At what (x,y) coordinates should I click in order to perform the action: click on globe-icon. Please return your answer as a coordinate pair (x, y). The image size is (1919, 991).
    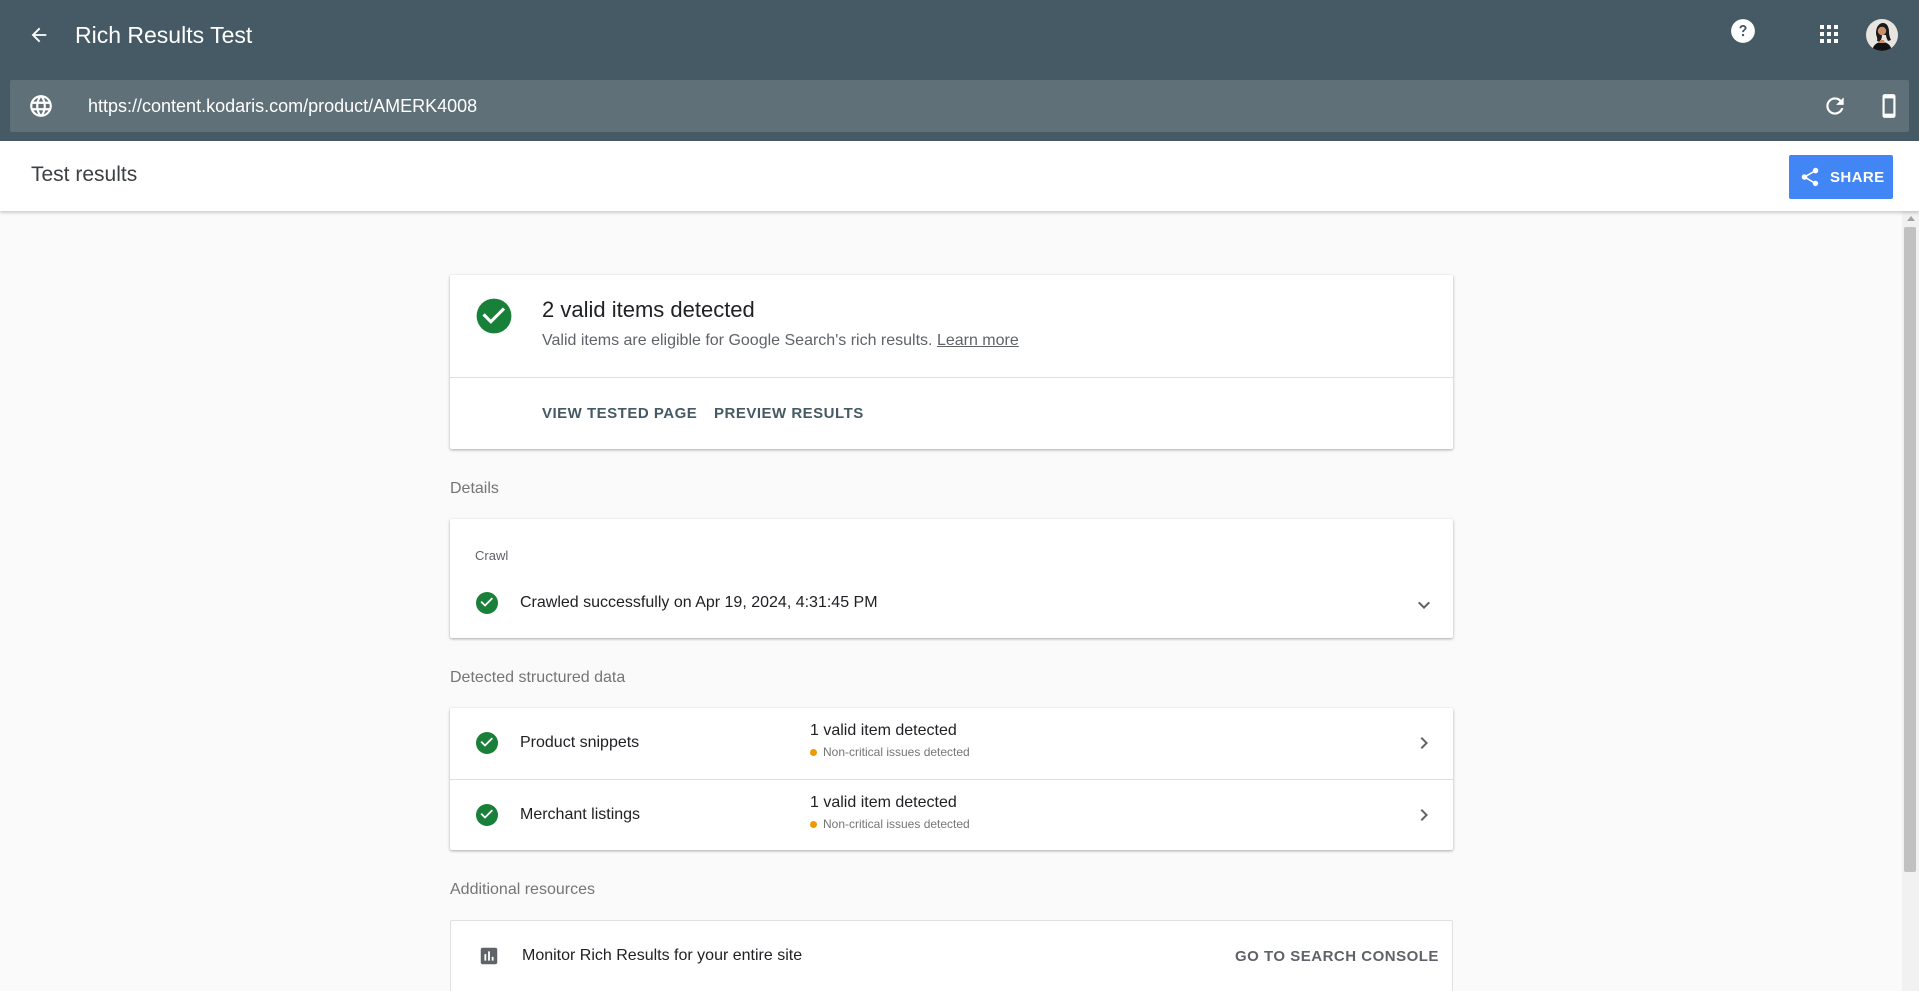
    Looking at the image, I should click on (41, 106).